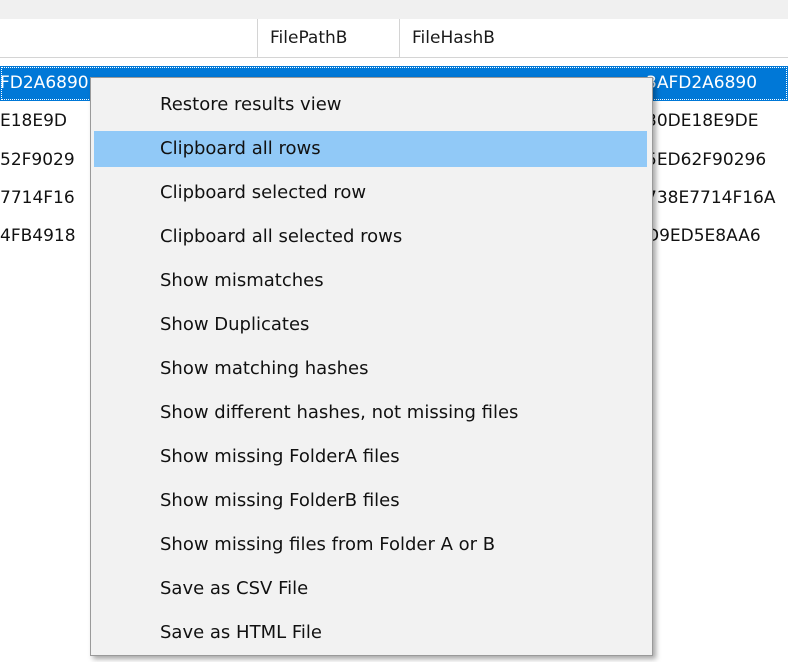 This screenshot has width=788, height=662. What do you see at coordinates (370, 193) in the screenshot?
I see `menu-item-clipboard-selected-row: Clipboard selected row` at bounding box center [370, 193].